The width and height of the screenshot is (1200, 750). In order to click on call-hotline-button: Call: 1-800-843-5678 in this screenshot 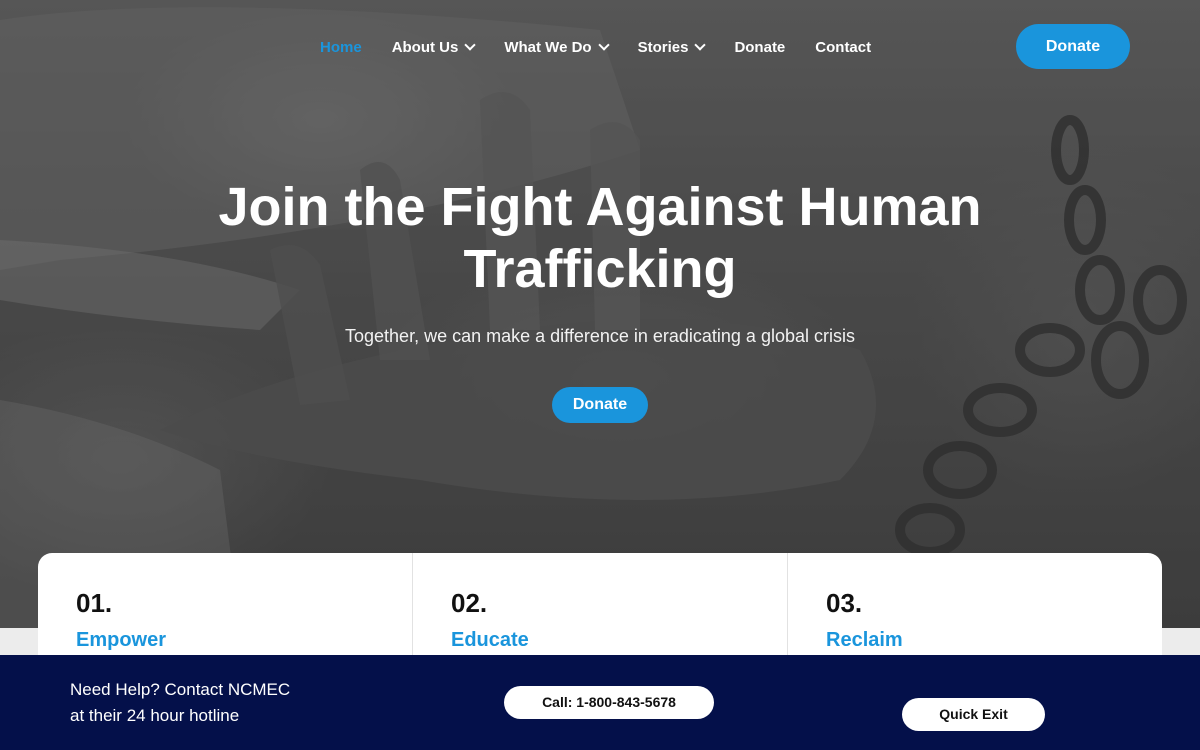, I will do `click(609, 702)`.